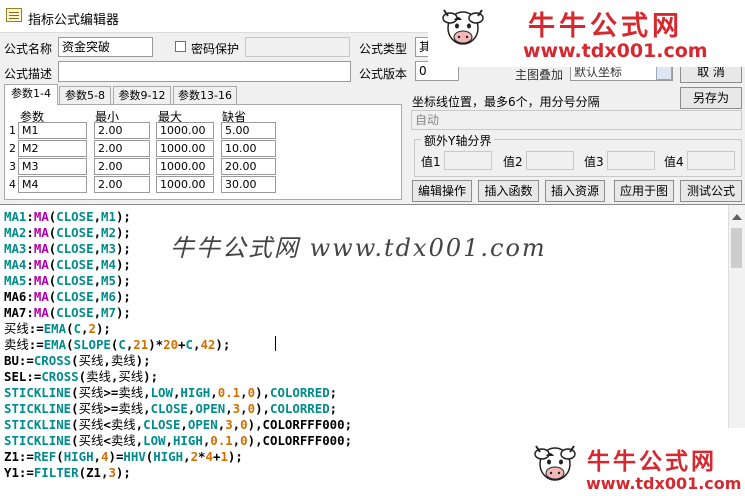 The height and width of the screenshot is (496, 745). Describe the element at coordinates (555, 463) in the screenshot. I see `cow-logo-icon` at that location.